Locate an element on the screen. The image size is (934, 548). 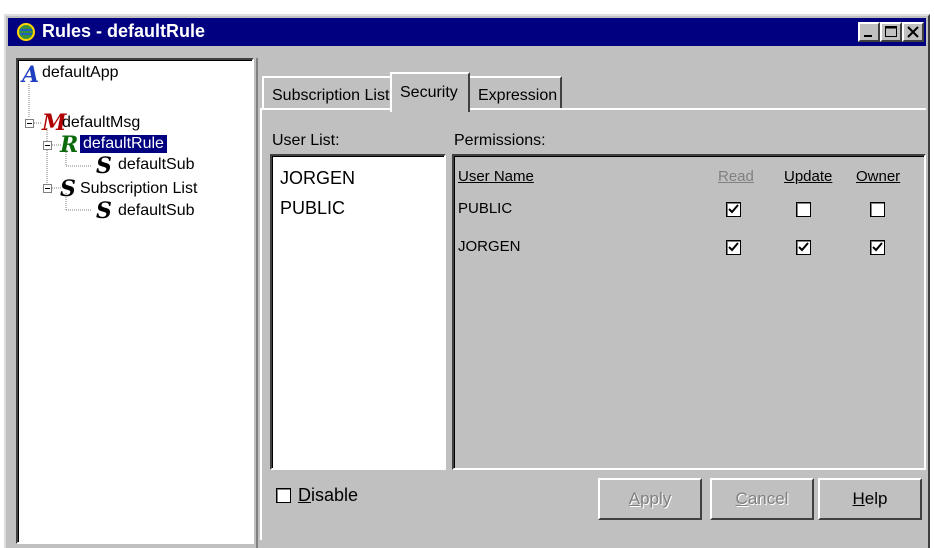
disable-label: Disable is located at coordinates (328, 495).